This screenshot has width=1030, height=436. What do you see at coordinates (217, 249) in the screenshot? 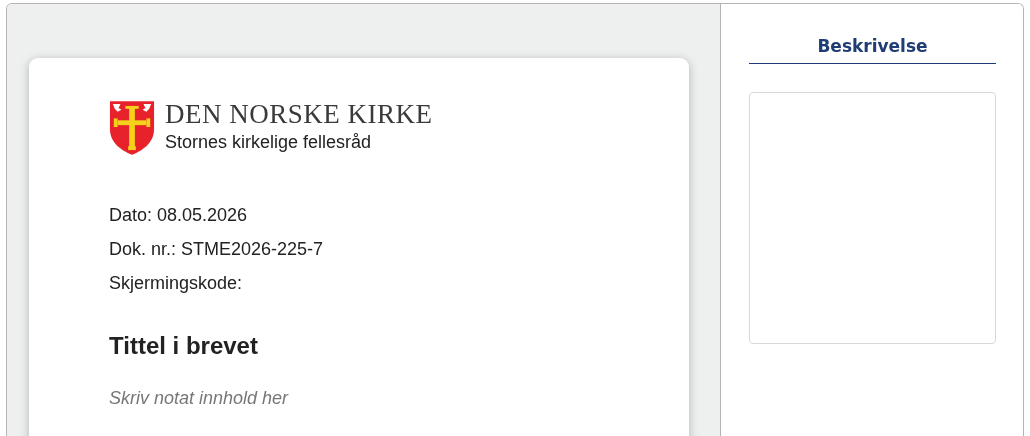
I see `document-meta: Dok. nr.: STME2026-225-7` at bounding box center [217, 249].